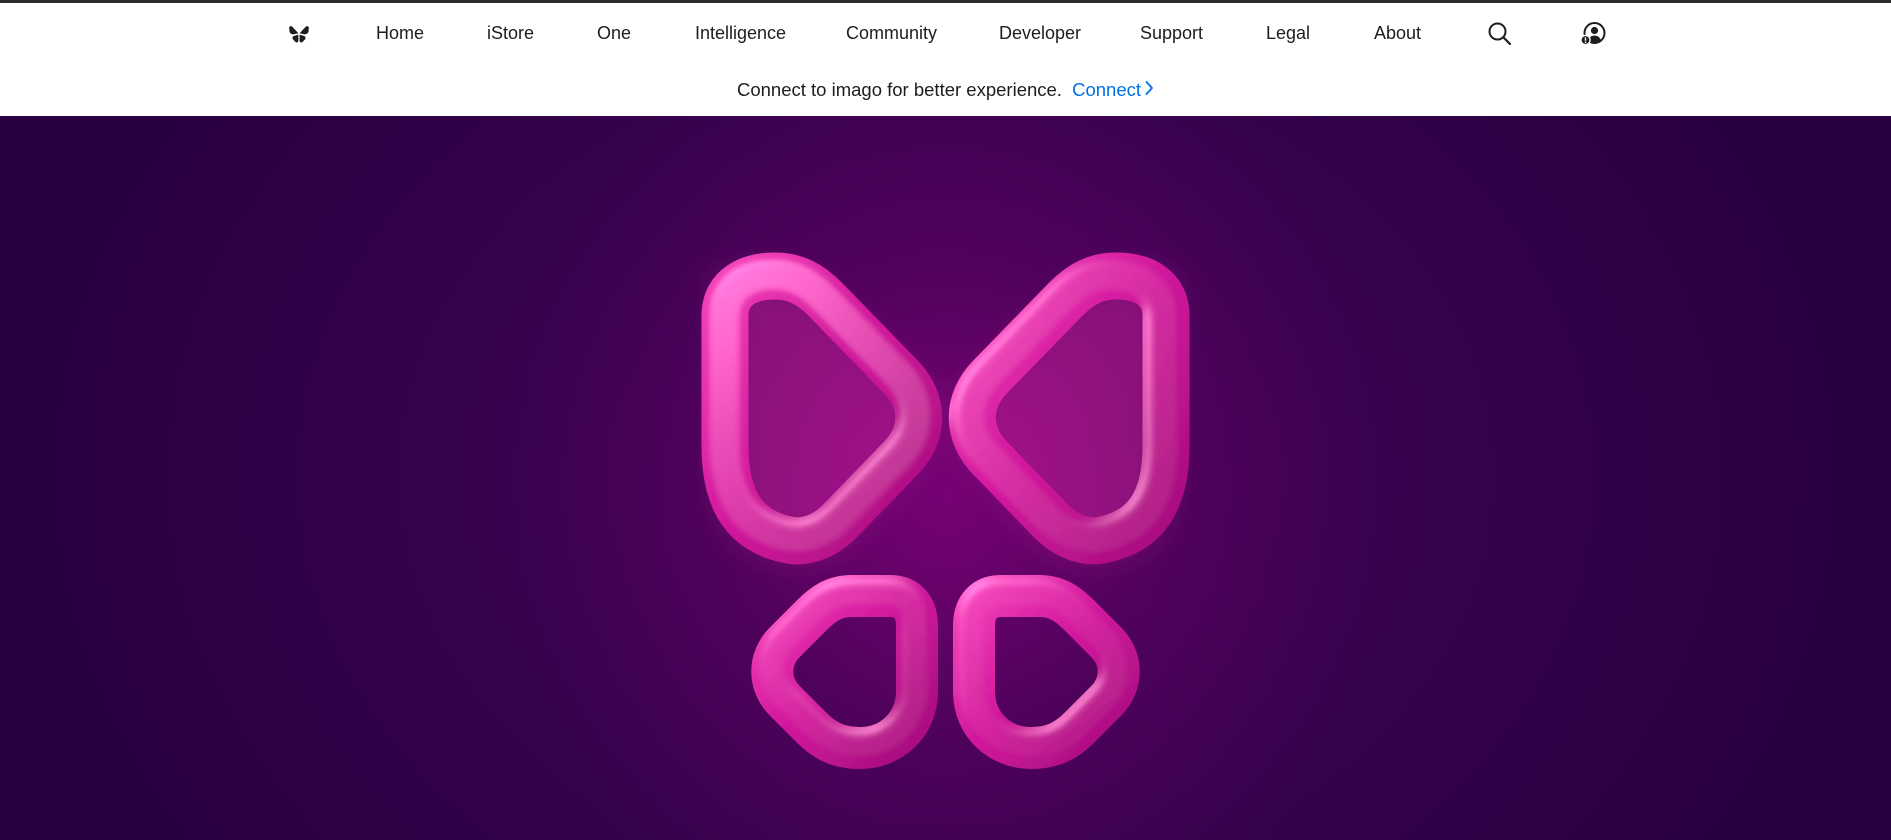 Image resolution: width=1891 pixels, height=840 pixels. What do you see at coordinates (1040, 33) in the screenshot?
I see `nav-item-developer: Developer` at bounding box center [1040, 33].